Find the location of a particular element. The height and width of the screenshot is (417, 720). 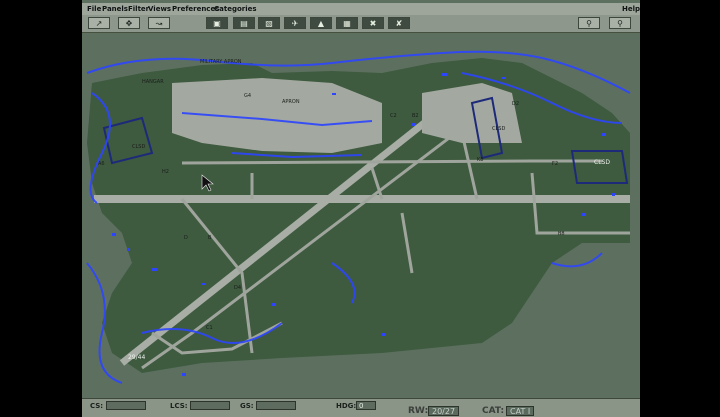

gs-label: GS: is located at coordinates (247, 406).